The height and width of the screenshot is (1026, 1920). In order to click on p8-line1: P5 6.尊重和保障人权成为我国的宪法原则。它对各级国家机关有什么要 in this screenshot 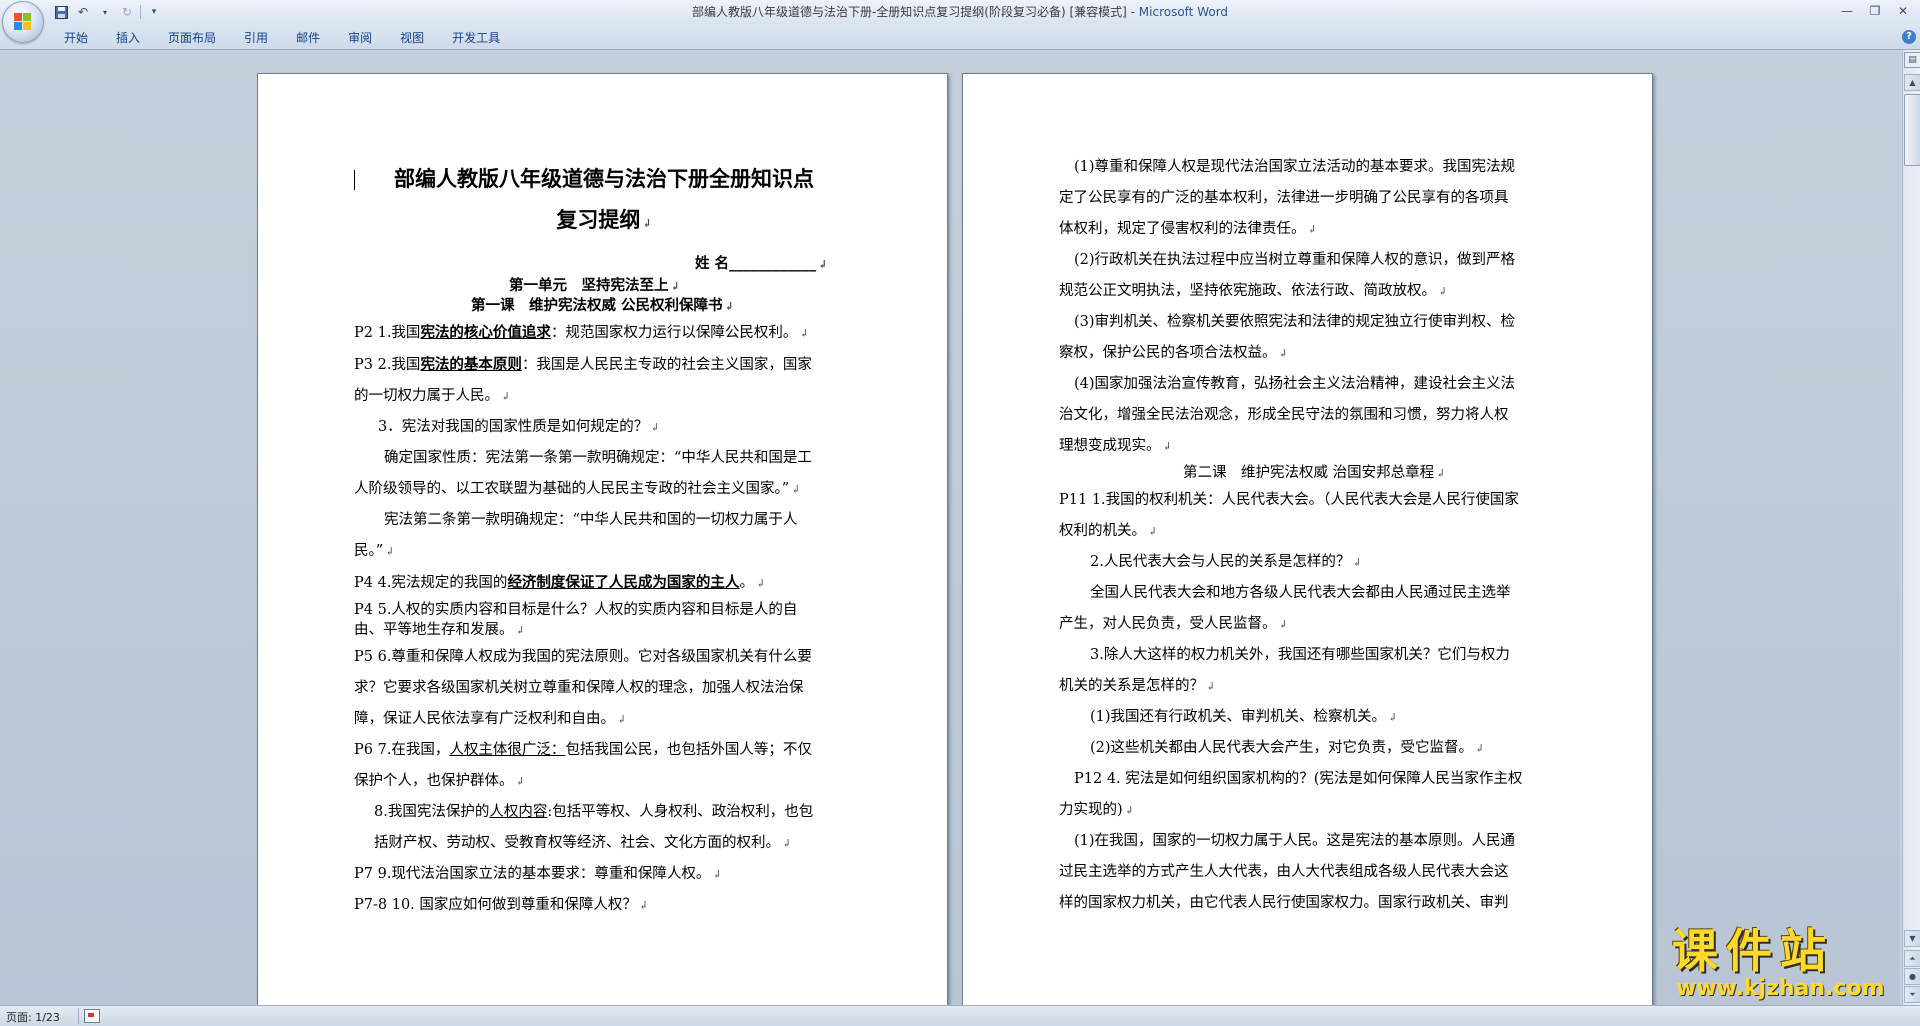, I will do `click(583, 657)`.